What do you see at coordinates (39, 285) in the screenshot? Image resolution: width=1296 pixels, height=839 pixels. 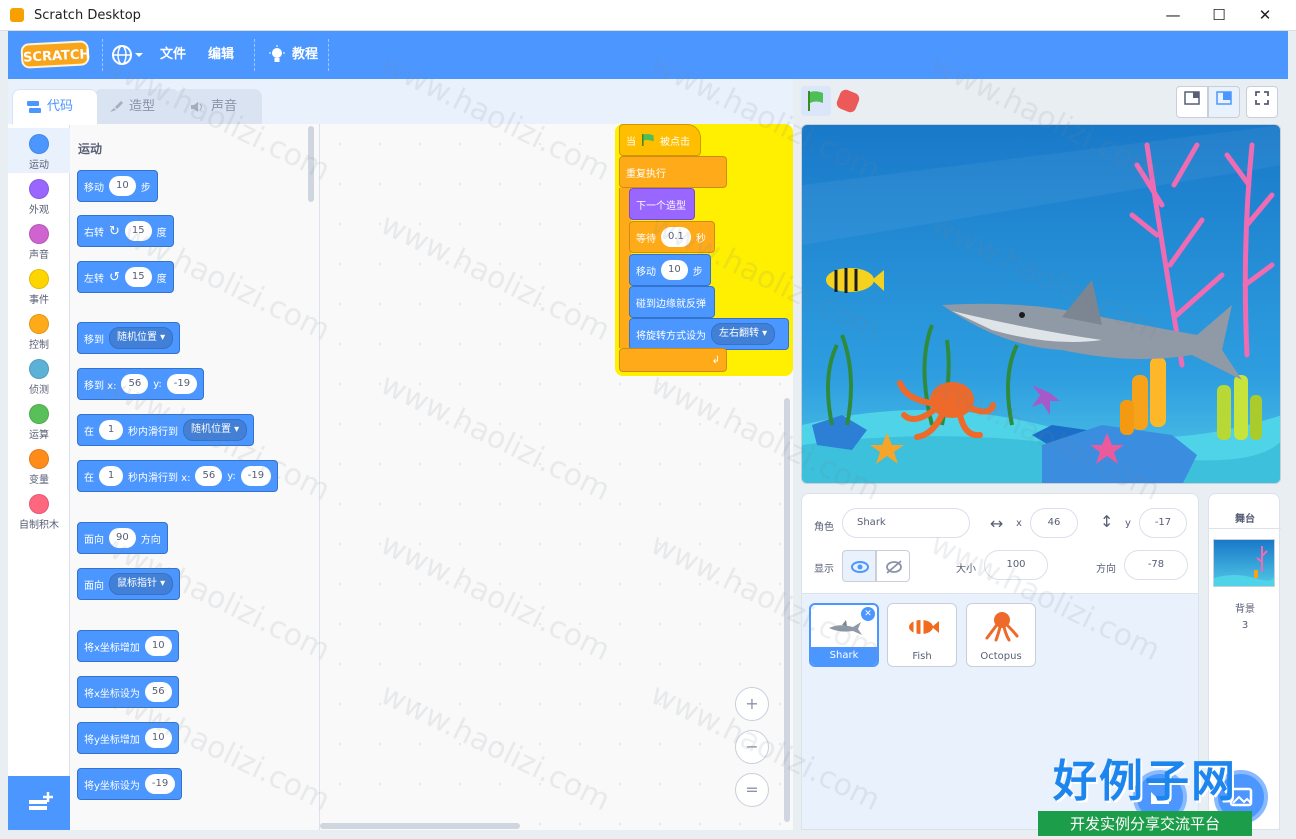 I see `category-events: 事件` at bounding box center [39, 285].